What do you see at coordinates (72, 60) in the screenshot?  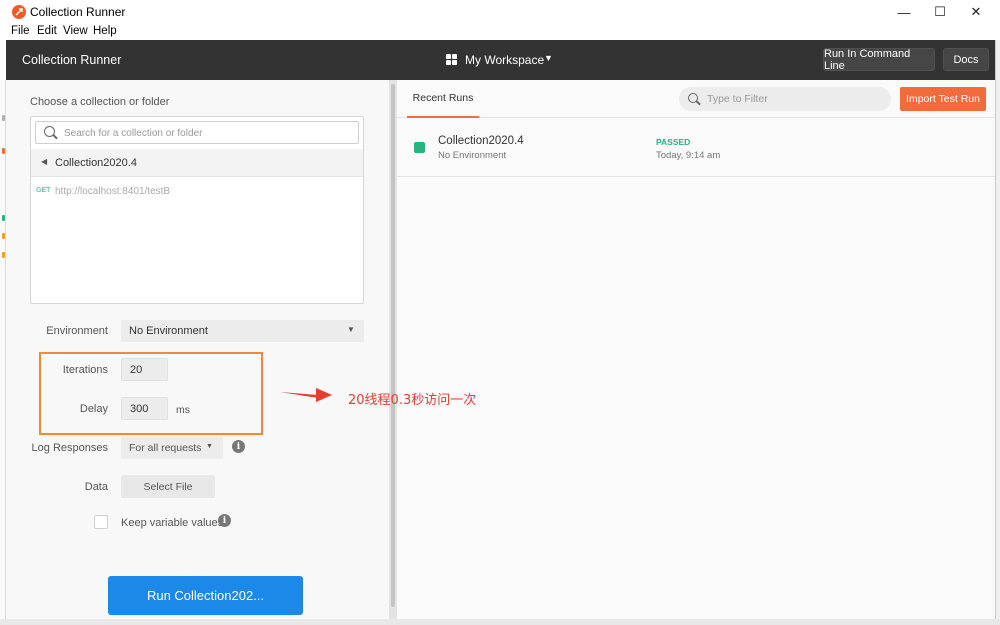 I see `header-title: Collection Runner` at bounding box center [72, 60].